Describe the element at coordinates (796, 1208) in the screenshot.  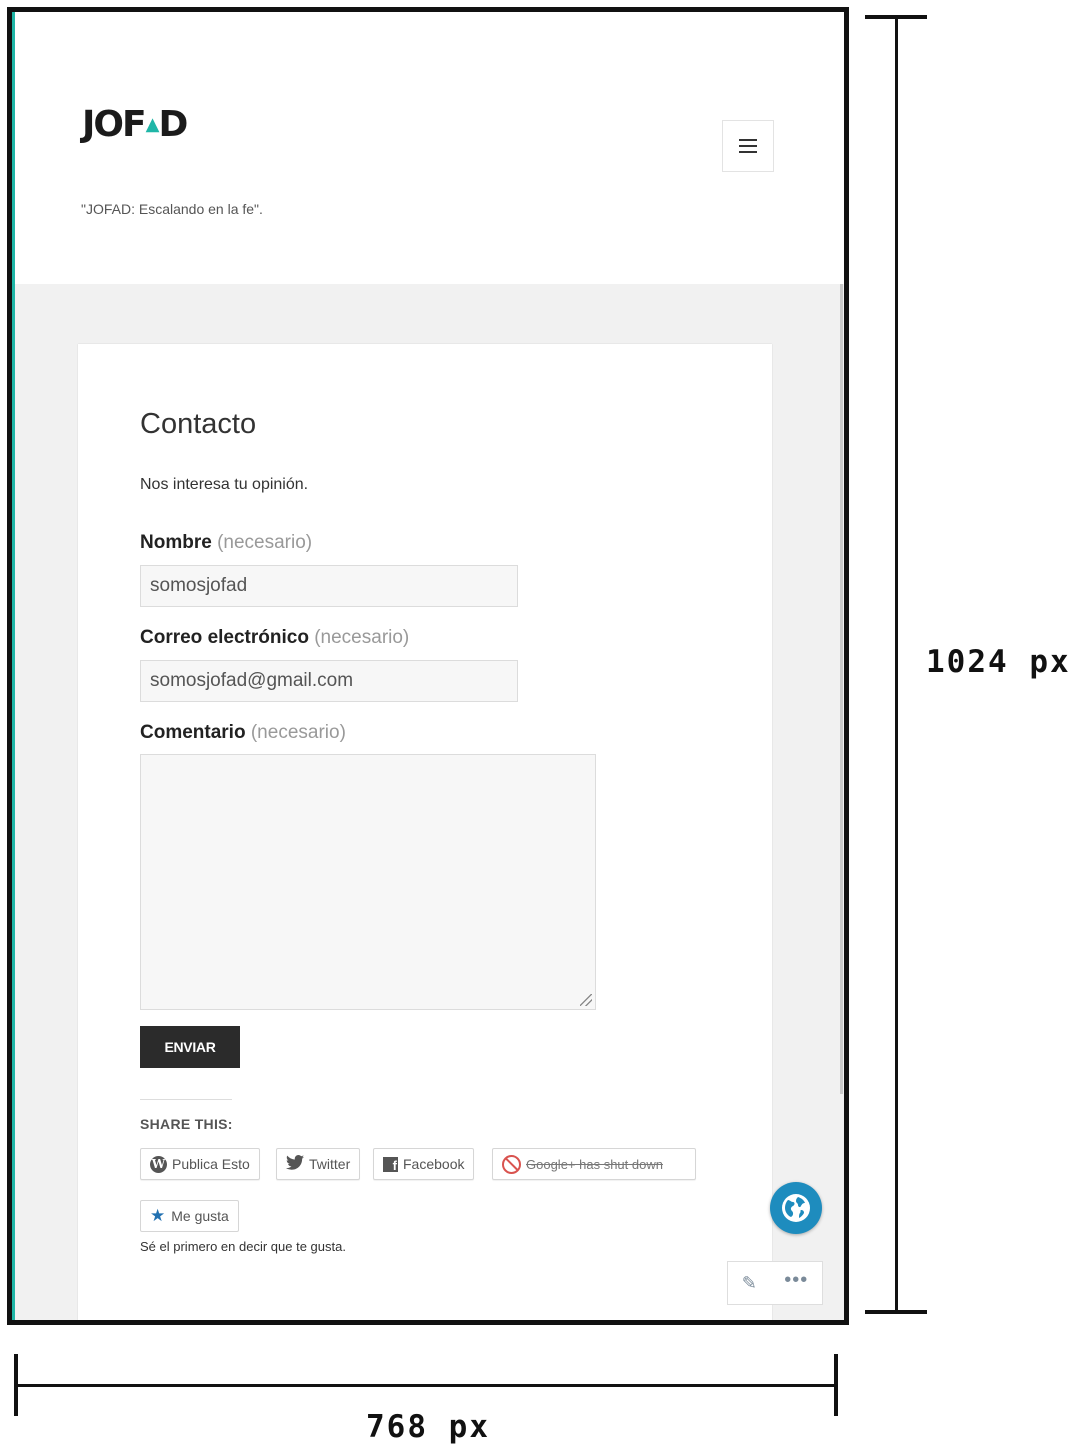
I see `globe-icon` at that location.